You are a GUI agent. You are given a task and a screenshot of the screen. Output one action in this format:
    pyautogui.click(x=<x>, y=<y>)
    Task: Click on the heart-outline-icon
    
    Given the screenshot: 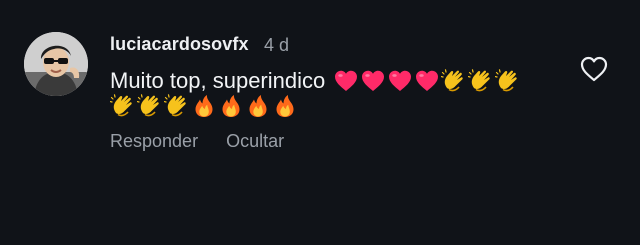 What is the action you would take?
    pyautogui.click(x=594, y=69)
    